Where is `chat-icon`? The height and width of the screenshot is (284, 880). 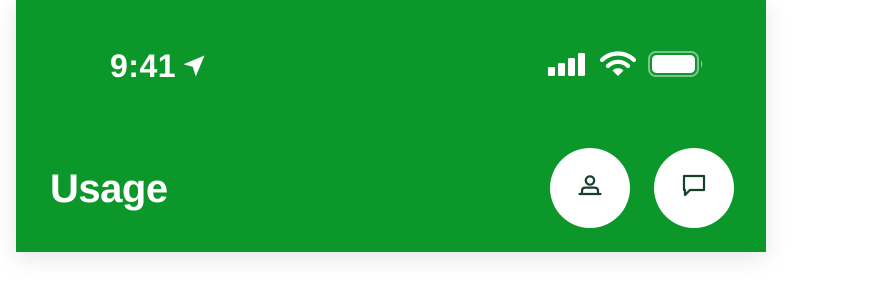
chat-icon is located at coordinates (694, 188).